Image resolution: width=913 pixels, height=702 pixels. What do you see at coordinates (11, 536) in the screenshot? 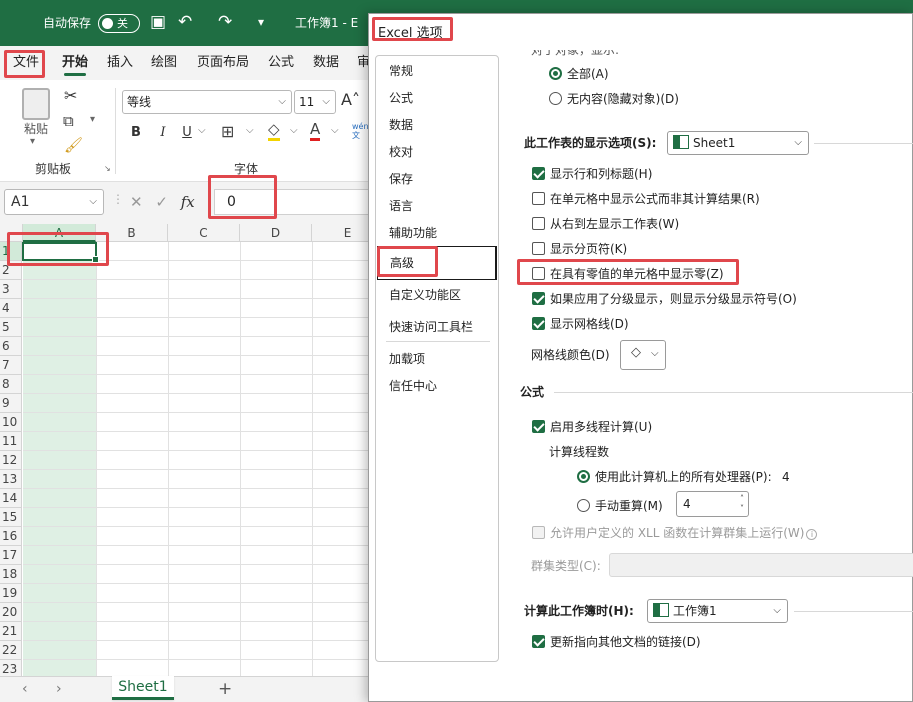
I see `row-header: 16` at bounding box center [11, 536].